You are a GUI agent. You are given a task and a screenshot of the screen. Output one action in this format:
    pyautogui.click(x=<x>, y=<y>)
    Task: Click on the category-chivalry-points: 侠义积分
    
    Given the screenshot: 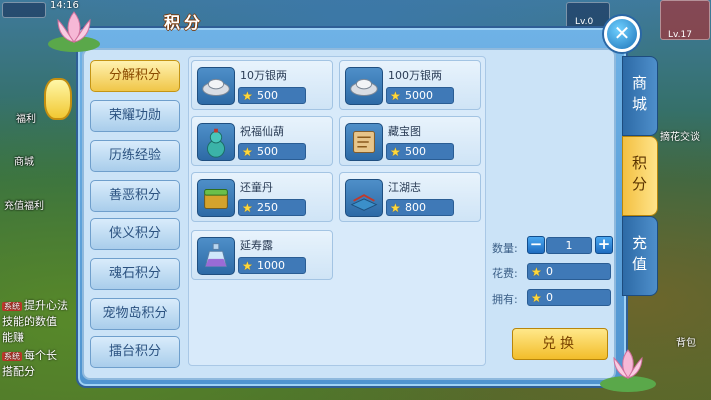 What is the action you would take?
    pyautogui.click(x=135, y=234)
    